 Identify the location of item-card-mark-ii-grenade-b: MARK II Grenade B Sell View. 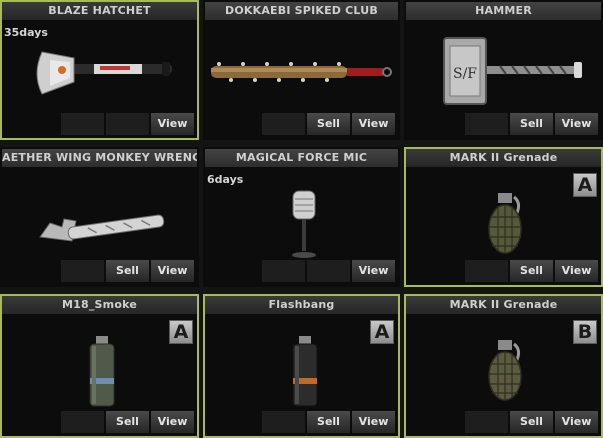
(503, 366).